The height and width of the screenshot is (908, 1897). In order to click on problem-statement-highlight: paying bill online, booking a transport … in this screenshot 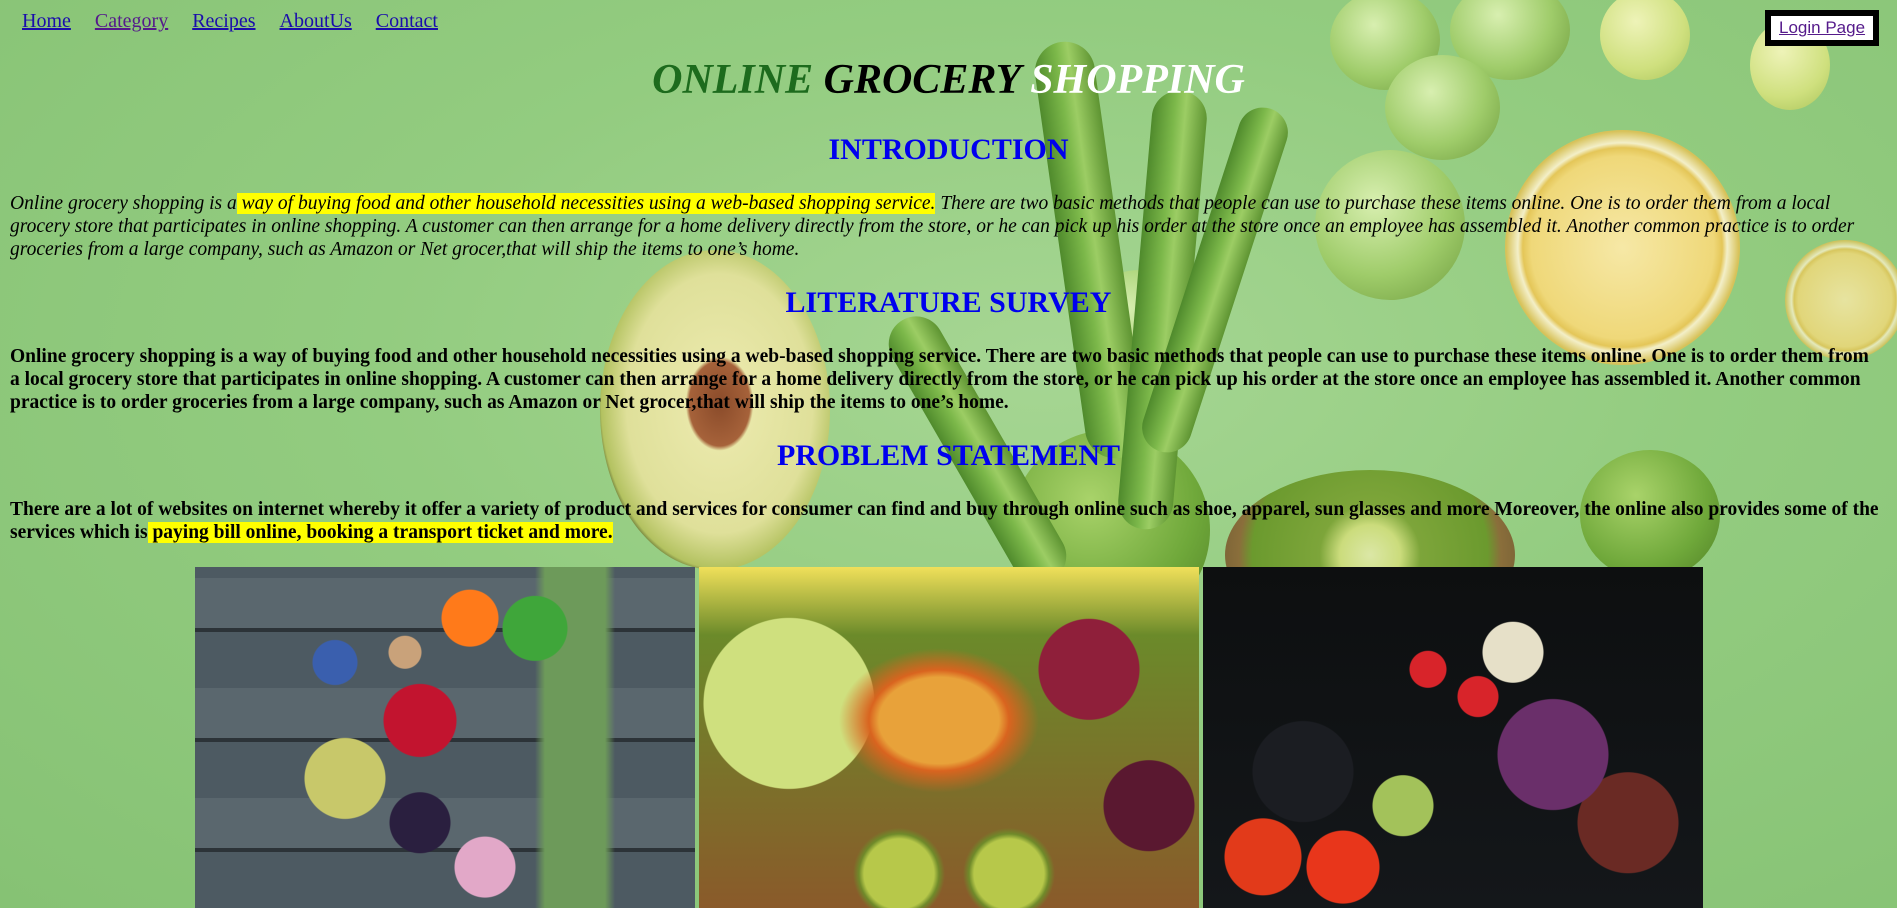, I will do `click(380, 532)`.